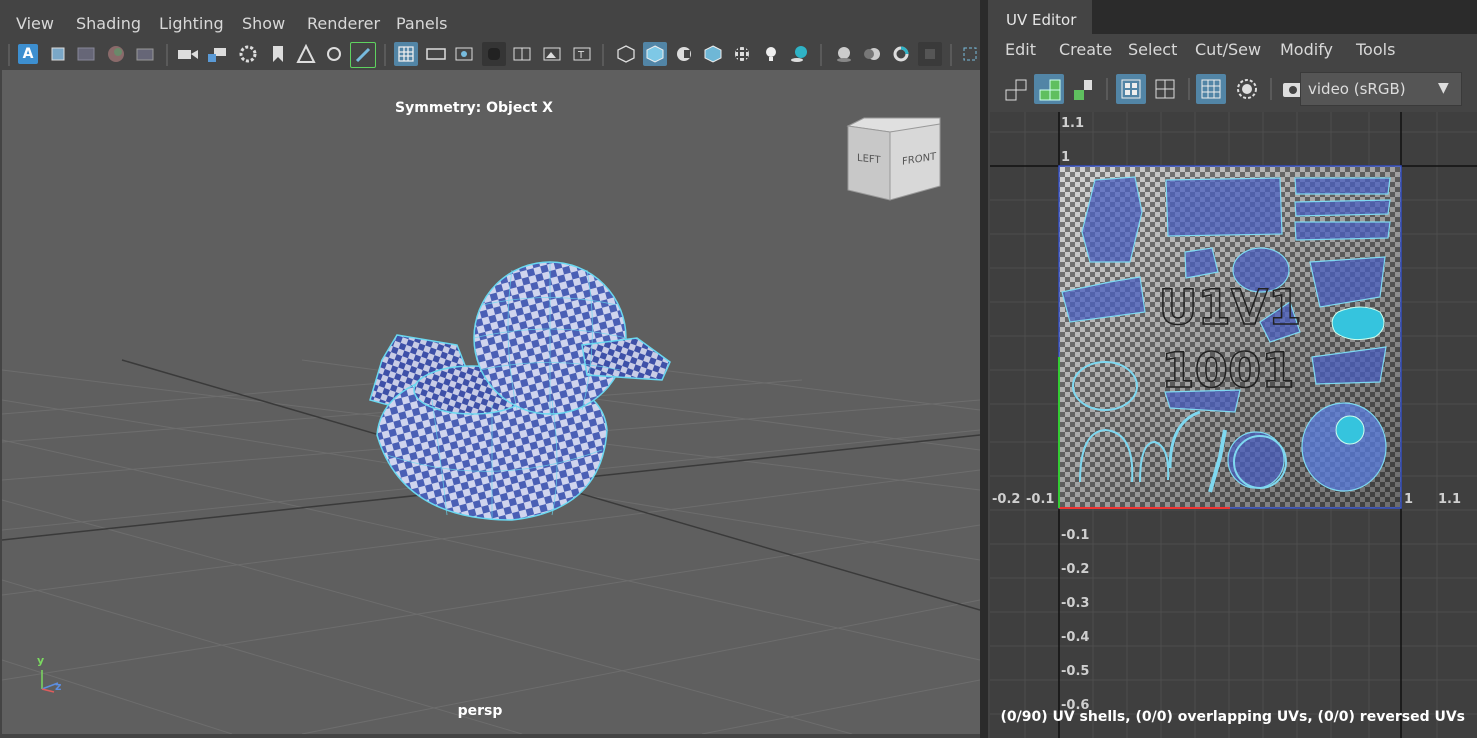 The image size is (1477, 738). Describe the element at coordinates (1049, 89) in the screenshot. I see `uv-checker-icon` at that location.